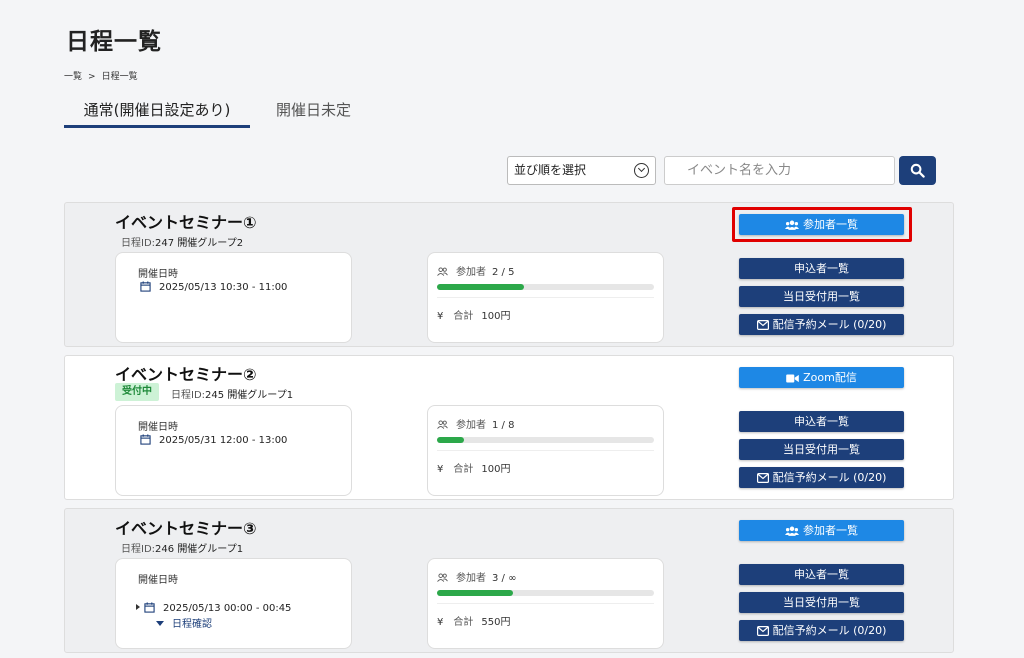  What do you see at coordinates (830, 377) in the screenshot?
I see `zoom-stream-button-label: Zoom配信` at bounding box center [830, 377].